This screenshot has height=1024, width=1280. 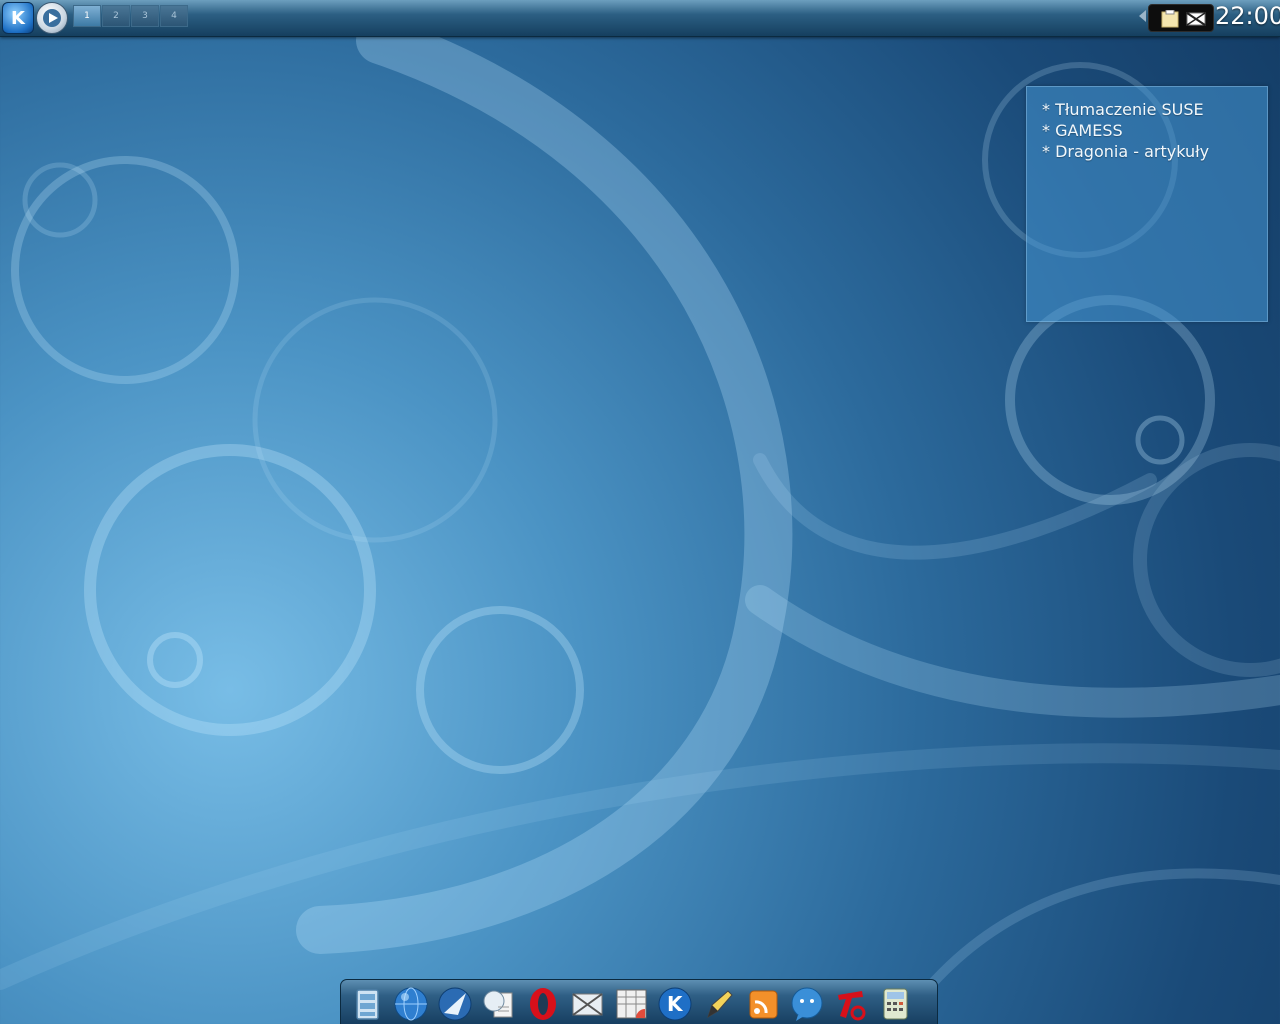 What do you see at coordinates (367, 1004) in the screenshot?
I see `file-manager-icon` at bounding box center [367, 1004].